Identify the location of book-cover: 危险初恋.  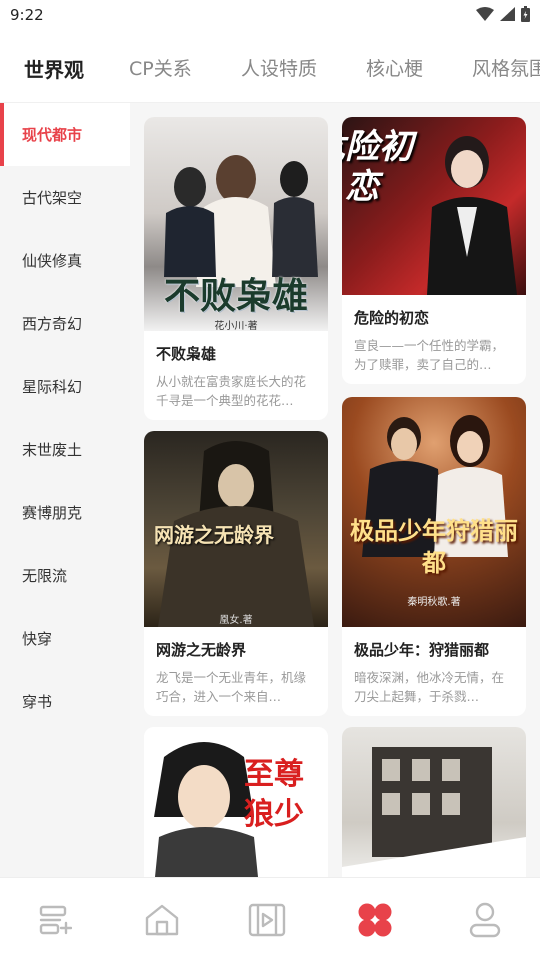
(434, 206).